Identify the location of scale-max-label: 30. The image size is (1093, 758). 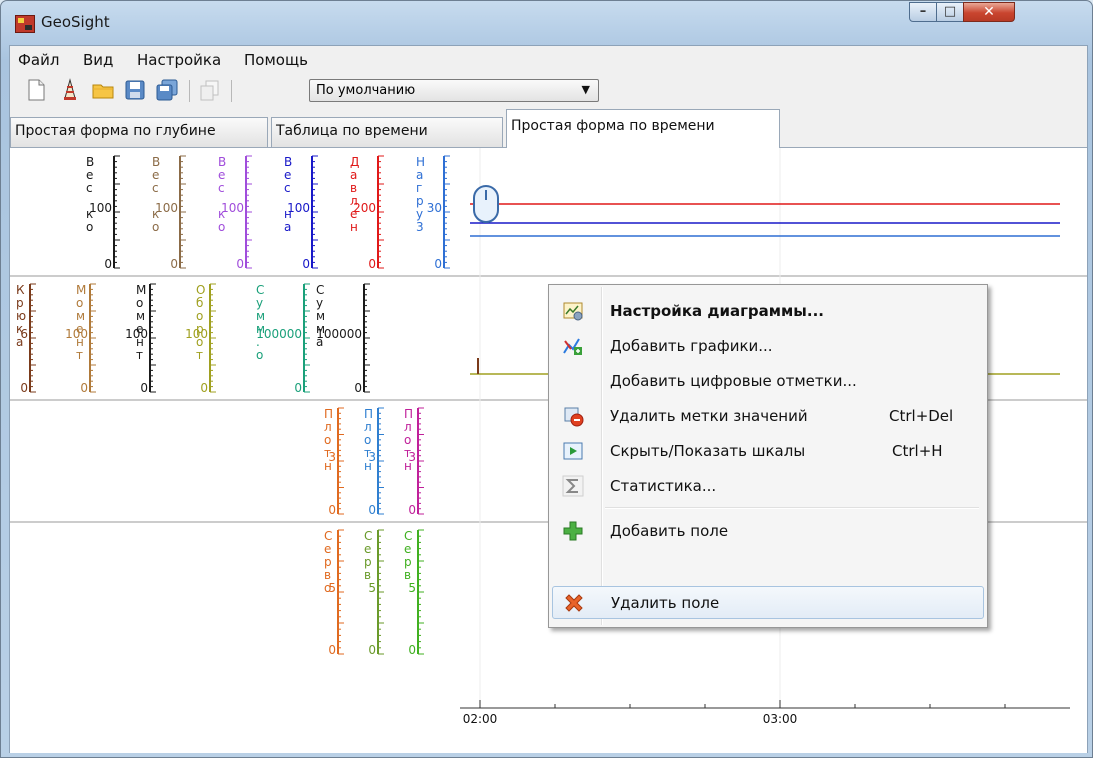
(434, 208).